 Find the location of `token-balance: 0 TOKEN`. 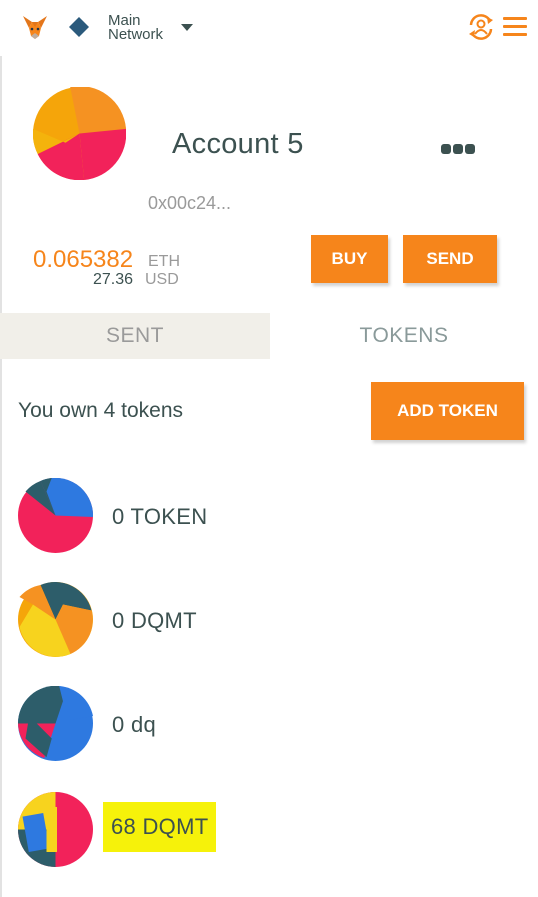

token-balance: 0 TOKEN is located at coordinates (160, 516).